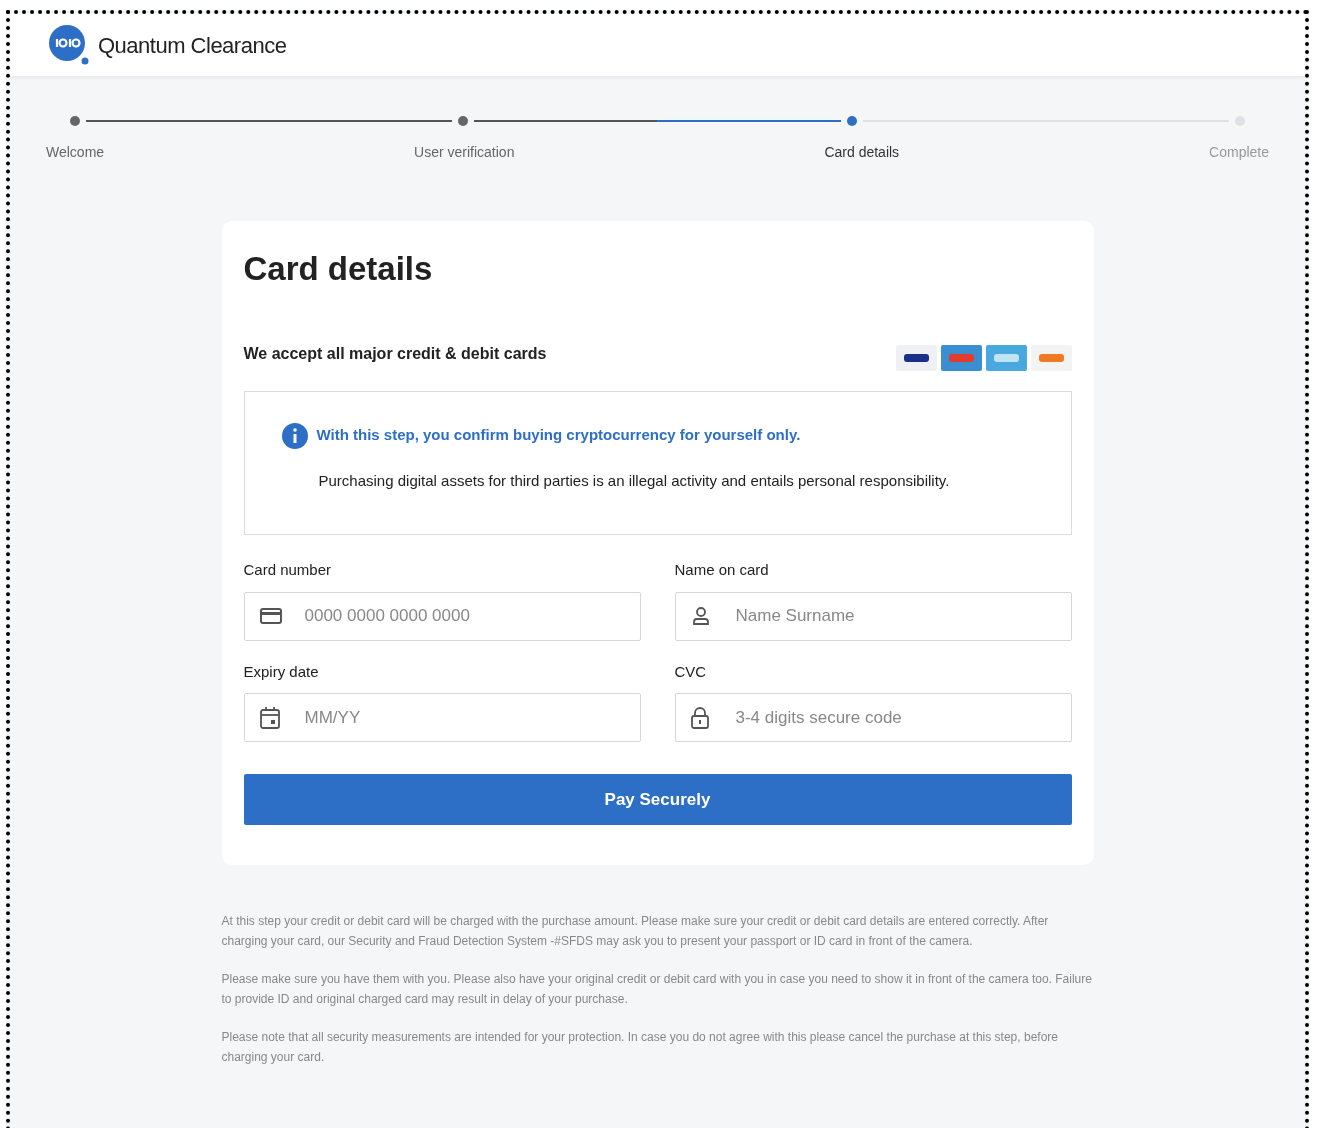 This screenshot has width=1317, height=1128. What do you see at coordinates (395, 353) in the screenshot?
I see `accepted-cards-text: We accept all major credit & debit cards` at bounding box center [395, 353].